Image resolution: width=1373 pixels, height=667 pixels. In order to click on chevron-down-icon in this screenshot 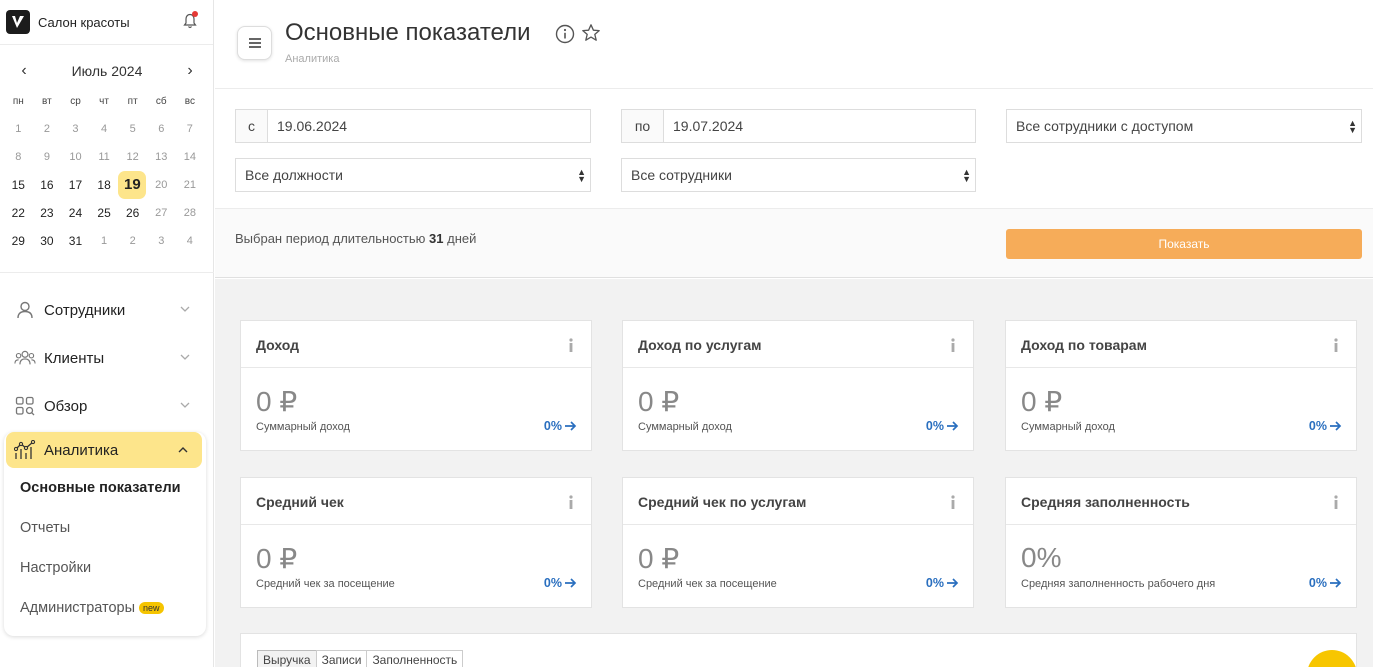, I will do `click(185, 405)`.